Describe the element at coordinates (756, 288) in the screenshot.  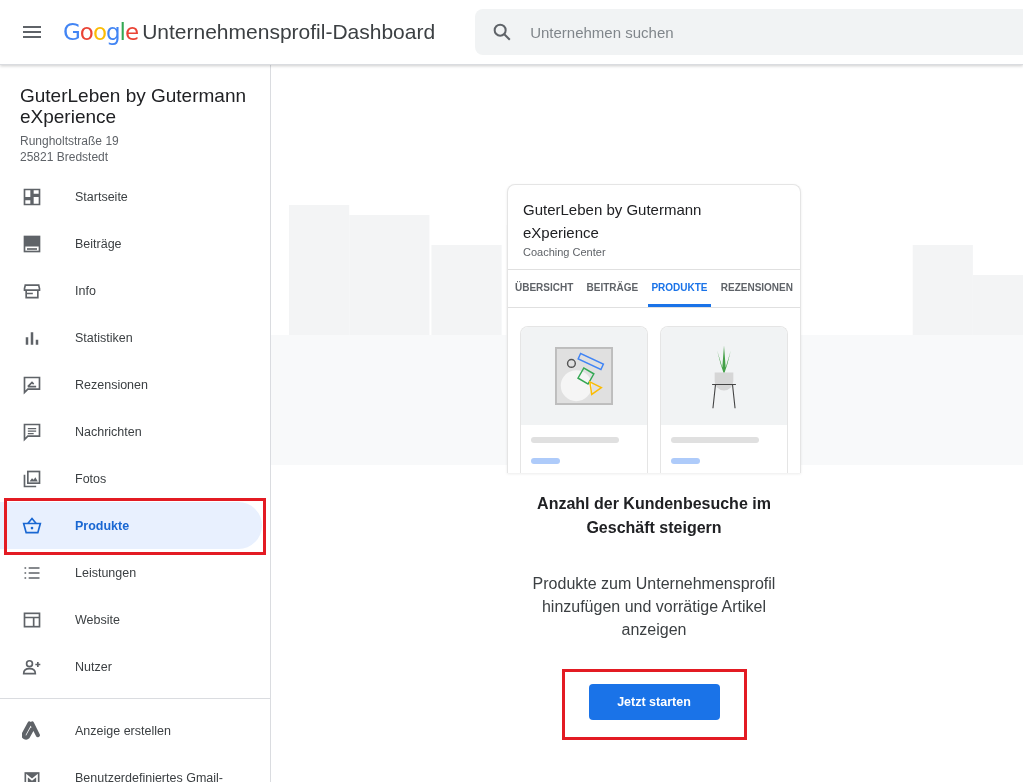
I see `preview-tab: REZENSIONEN` at that location.